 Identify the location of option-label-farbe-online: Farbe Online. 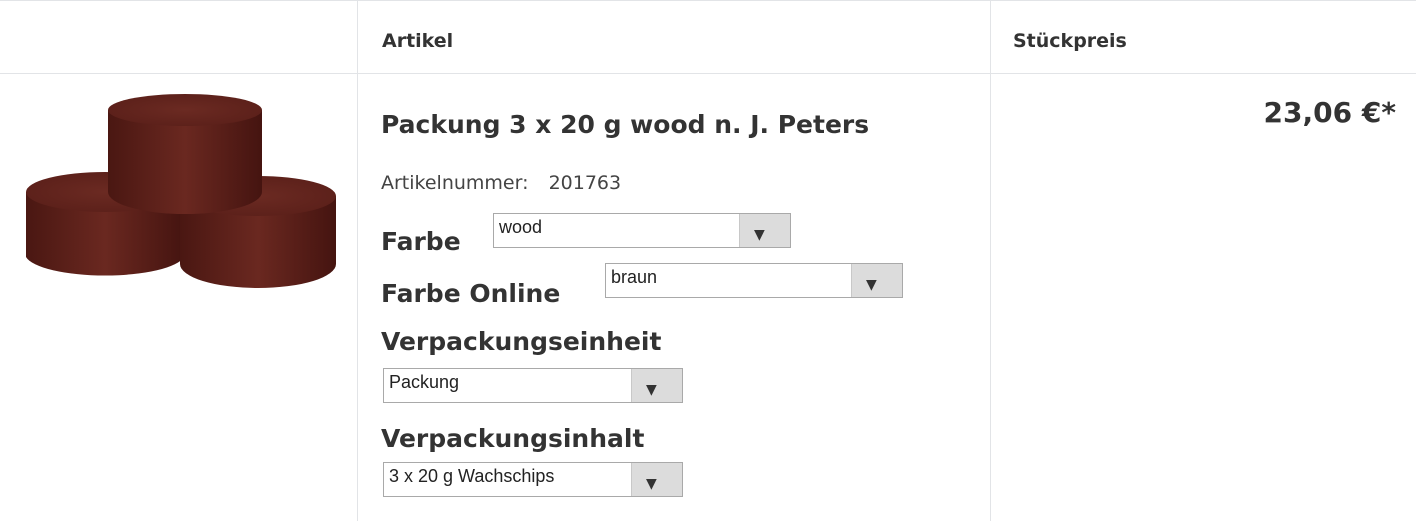
(471, 293).